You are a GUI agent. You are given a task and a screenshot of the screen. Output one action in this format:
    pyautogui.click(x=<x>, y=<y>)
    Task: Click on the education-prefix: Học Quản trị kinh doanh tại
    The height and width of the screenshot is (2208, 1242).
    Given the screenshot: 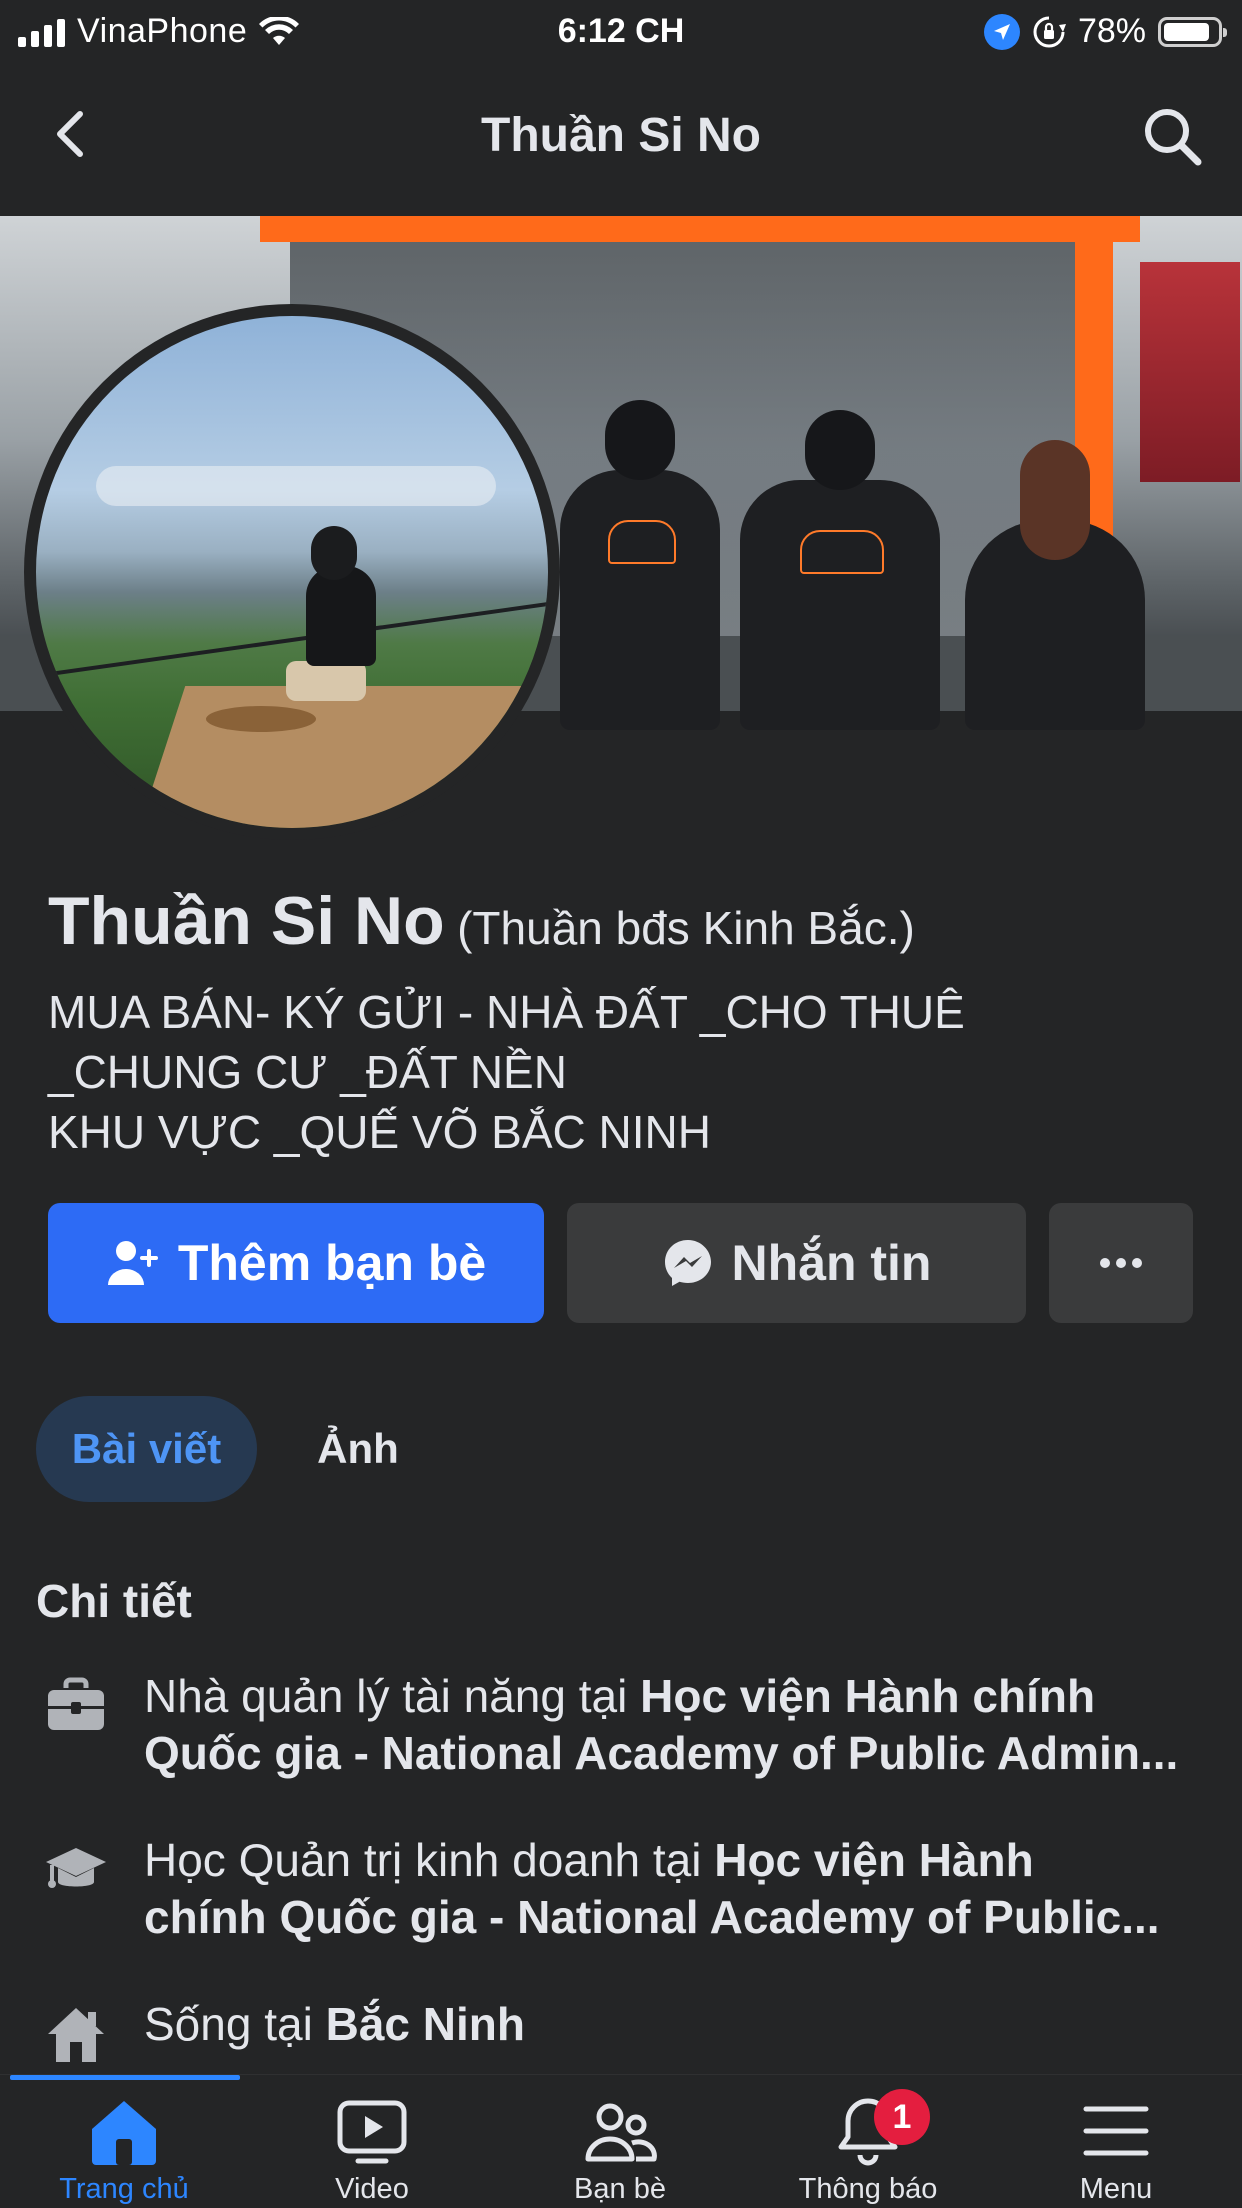 What is the action you would take?
    pyautogui.click(x=429, y=1860)
    